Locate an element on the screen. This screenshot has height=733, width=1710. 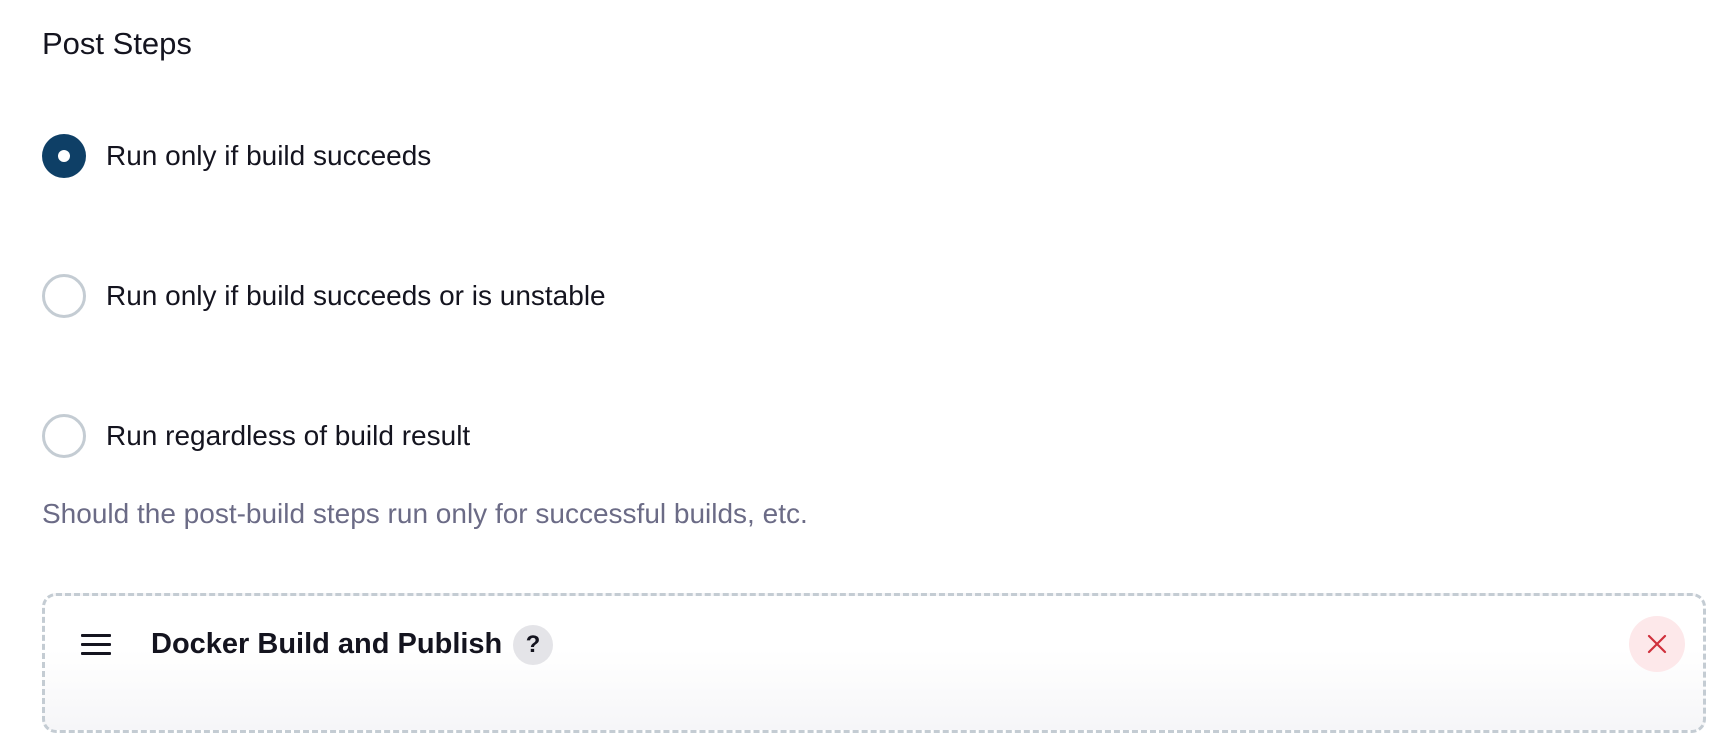
help-button: ? is located at coordinates (533, 645).